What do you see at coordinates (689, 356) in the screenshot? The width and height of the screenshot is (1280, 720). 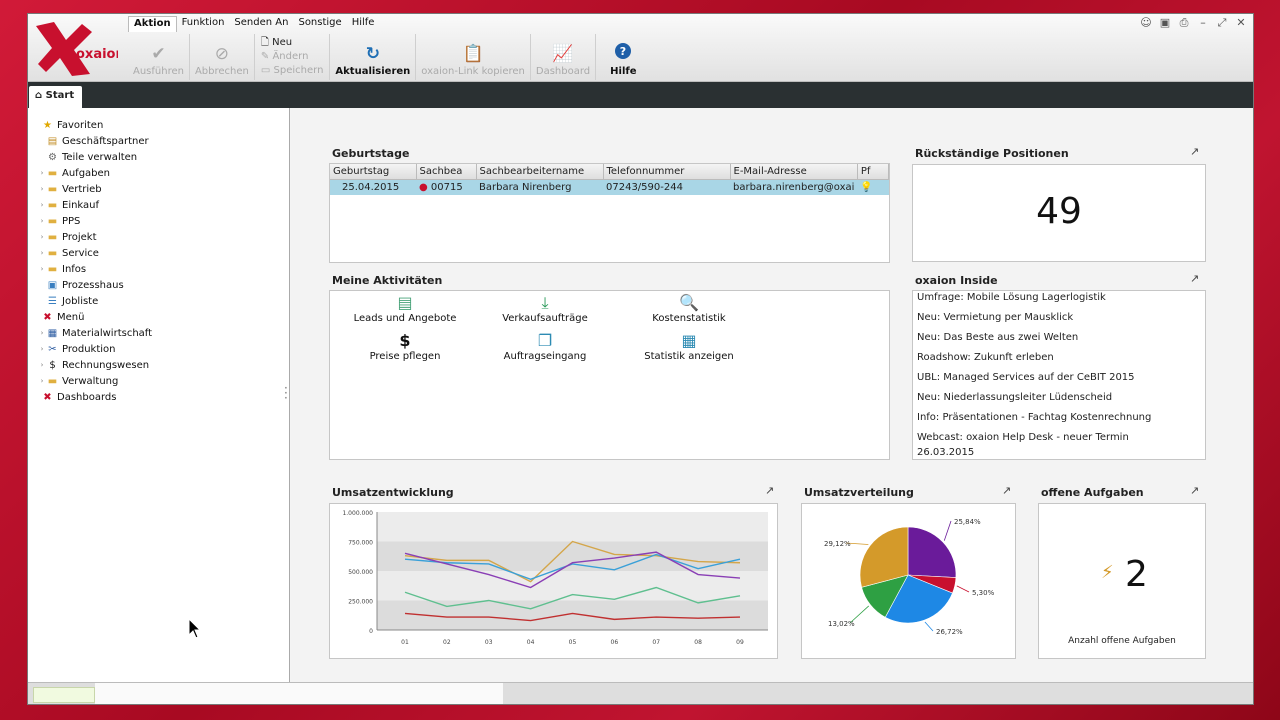 I see `activity-show-statistics-label: Statistik anzeigen` at bounding box center [689, 356].